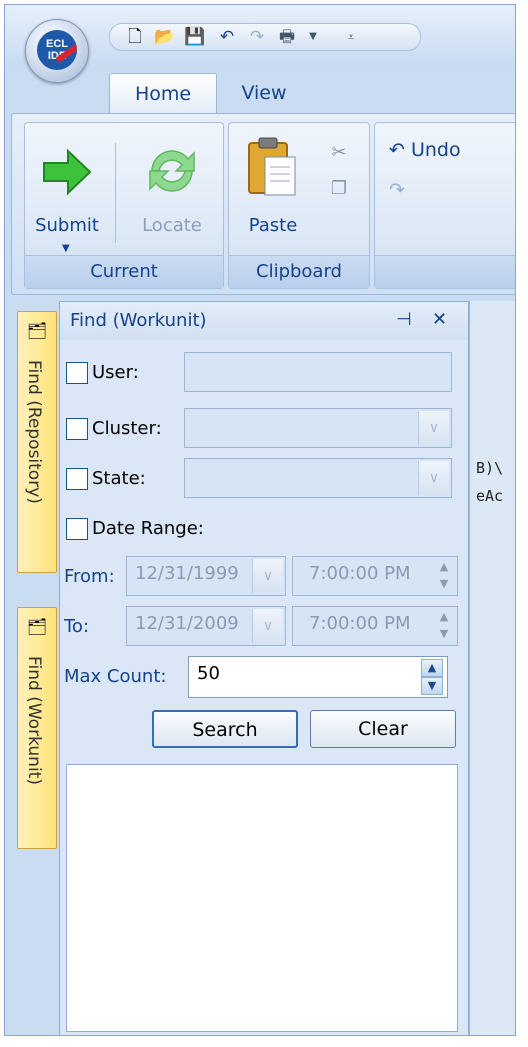 This screenshot has height=1047, width=528. I want to click on from-row: From: 12/31/1999 ∨ 7:00:00 PM ▲ ▼, so click(264, 576).